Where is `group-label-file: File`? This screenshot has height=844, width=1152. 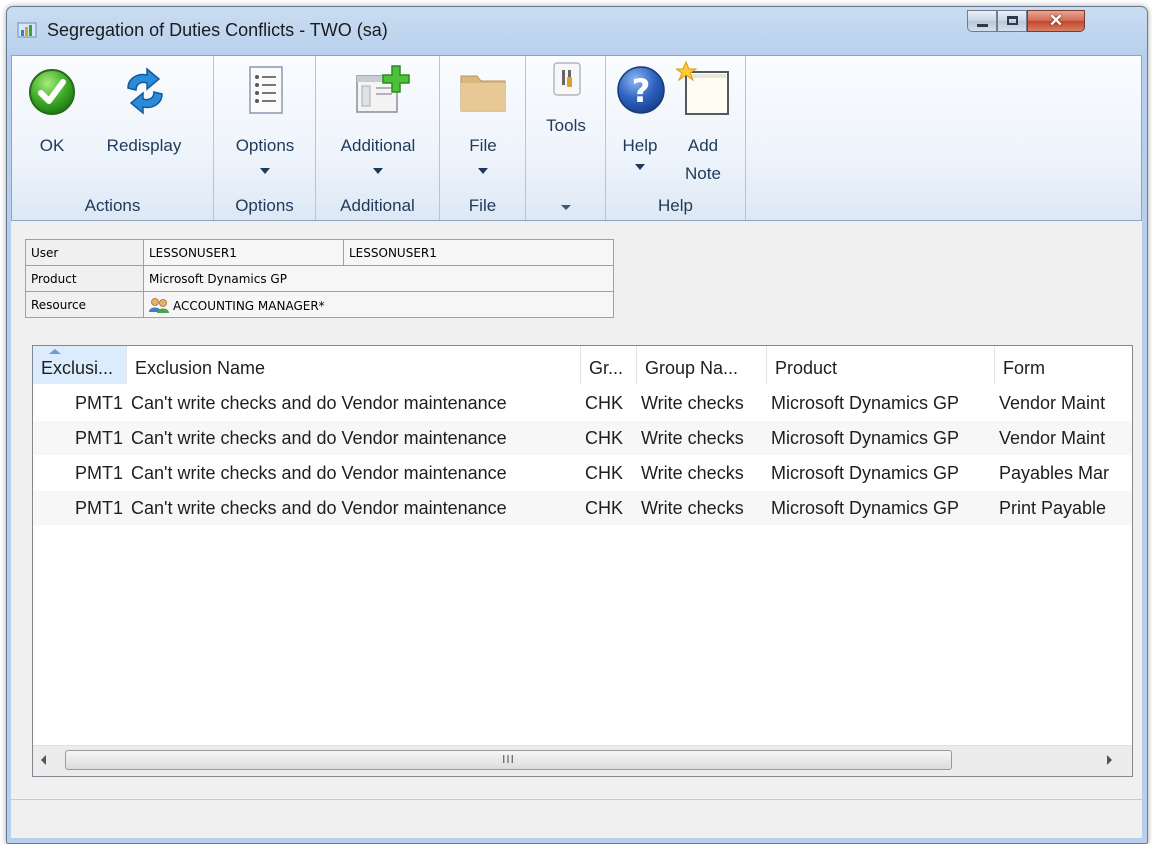 group-label-file: File is located at coordinates (482, 205).